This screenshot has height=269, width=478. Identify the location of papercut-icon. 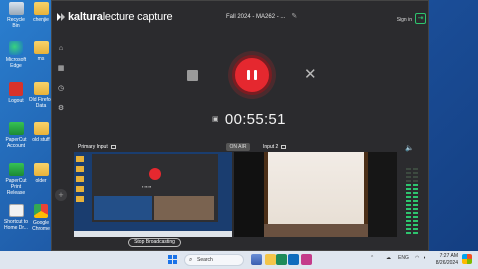
(16, 128).